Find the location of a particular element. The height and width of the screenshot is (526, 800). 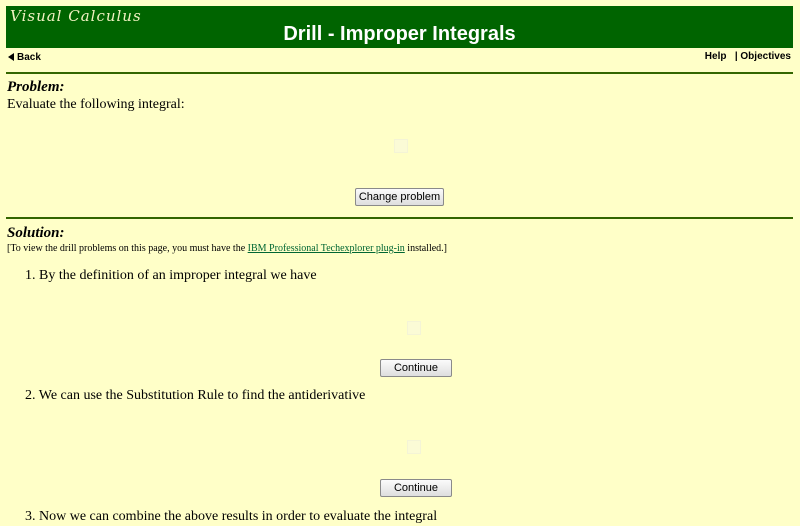

back-arrow-icon is located at coordinates (11, 57).